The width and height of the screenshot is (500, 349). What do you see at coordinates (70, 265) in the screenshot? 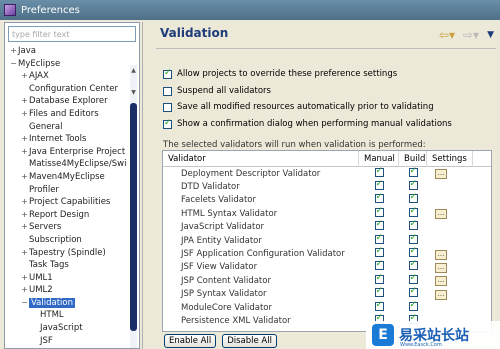
I see `tree-item: Task Tags` at bounding box center [70, 265].